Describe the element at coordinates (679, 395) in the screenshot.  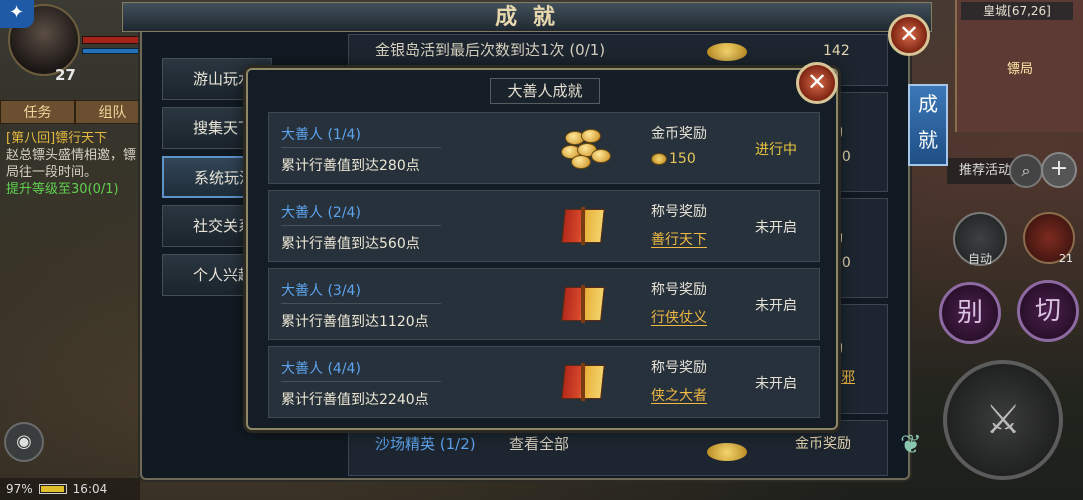
I see `reward-title-link: 侠之大者` at that location.